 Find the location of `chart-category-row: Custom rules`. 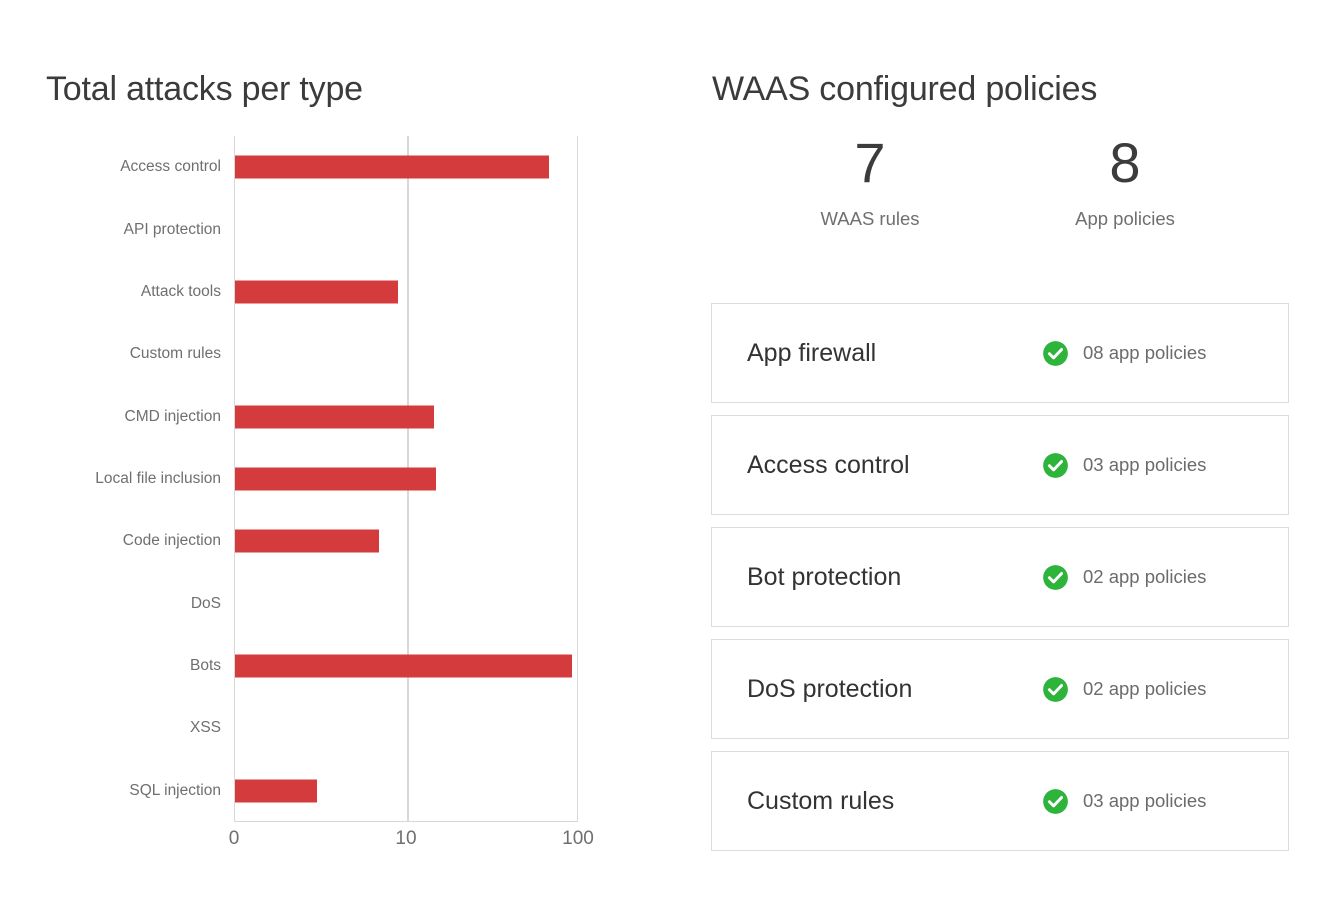

chart-category-row: Custom rules is located at coordinates (353, 354).